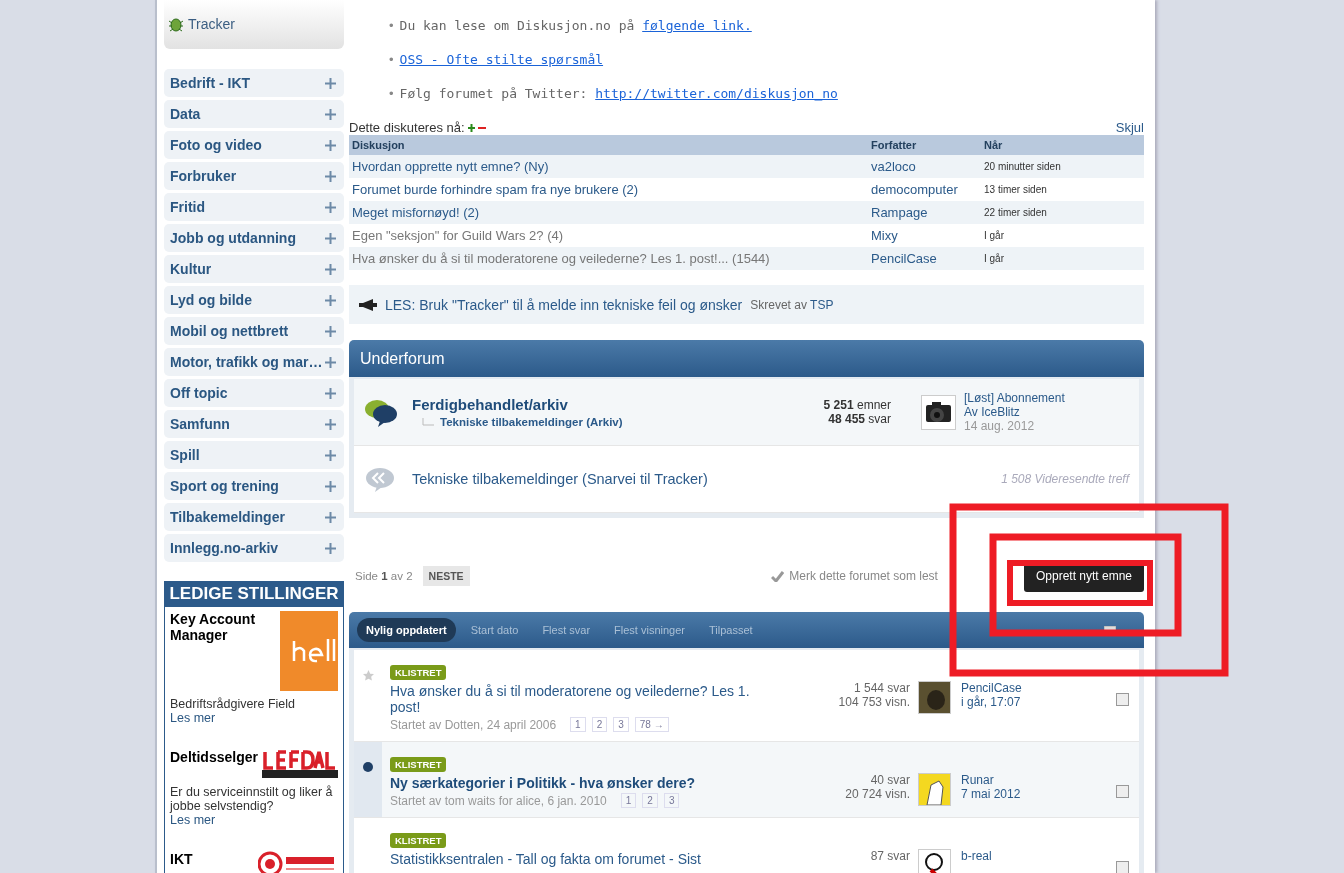  I want to click on author-link: Mixy, so click(924, 235).